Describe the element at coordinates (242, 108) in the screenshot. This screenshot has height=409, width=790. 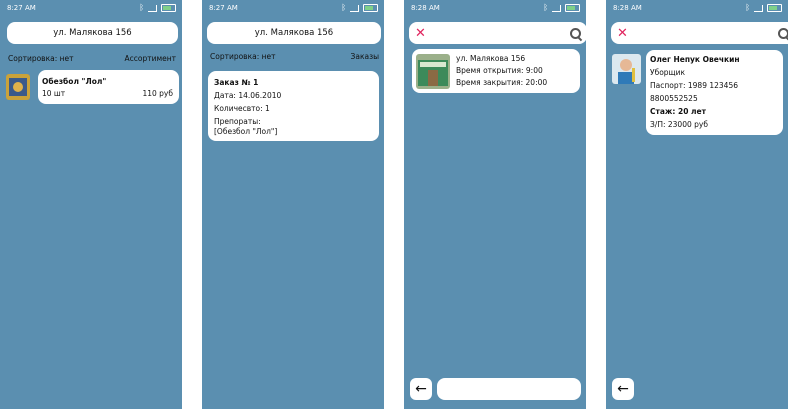
I see `order-count: Количесвто: 1` at that location.